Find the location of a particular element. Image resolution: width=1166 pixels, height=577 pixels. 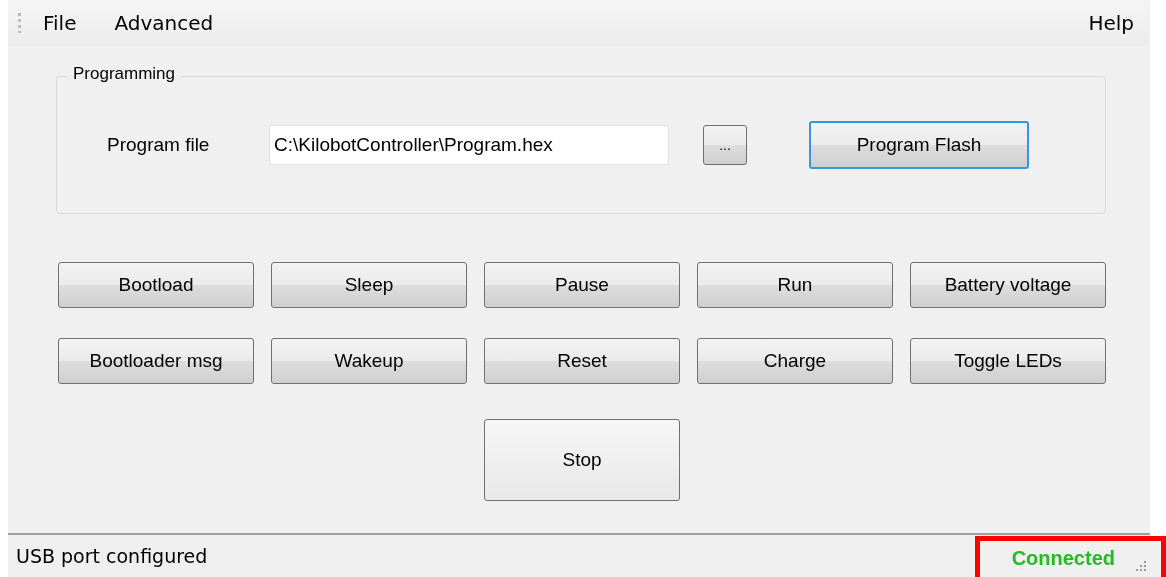

status-message: USB port configured is located at coordinates (112, 556).